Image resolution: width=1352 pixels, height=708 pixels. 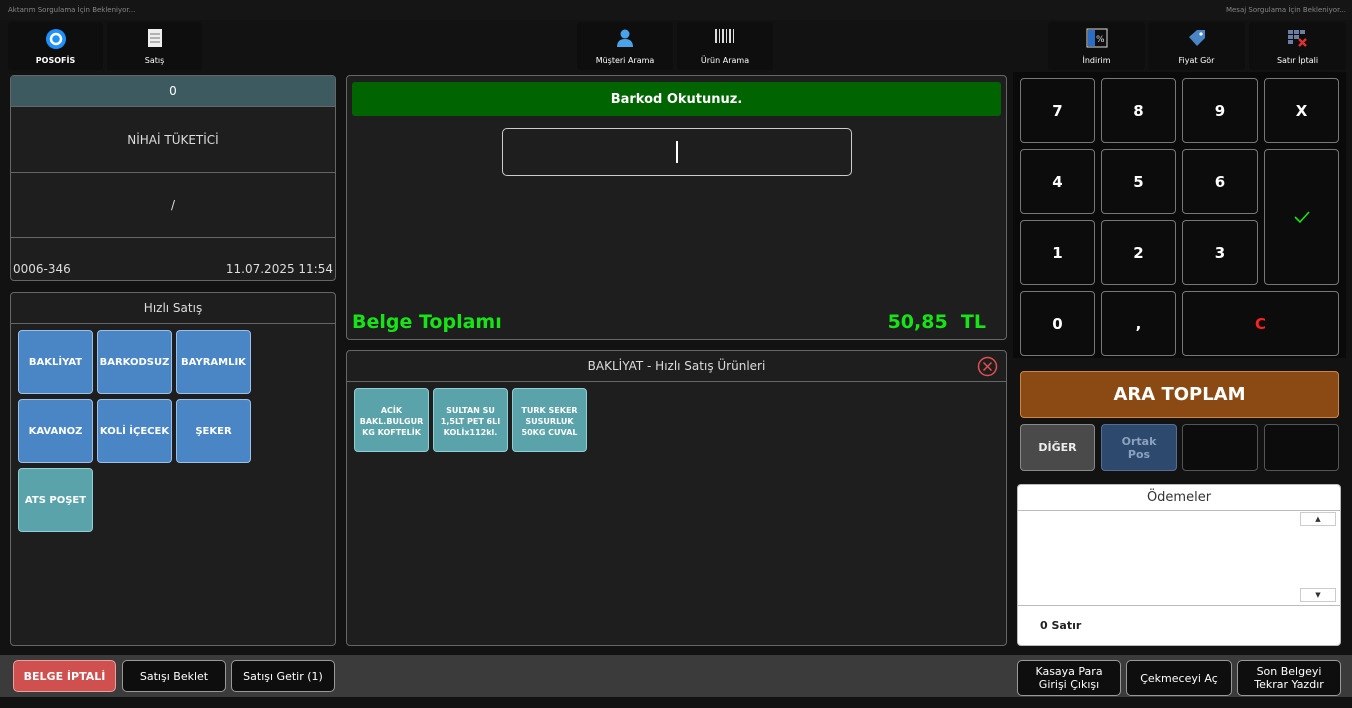 What do you see at coordinates (1196, 60) in the screenshot?
I see `fiyat-gor-label: Fiyat Gör` at bounding box center [1196, 60].